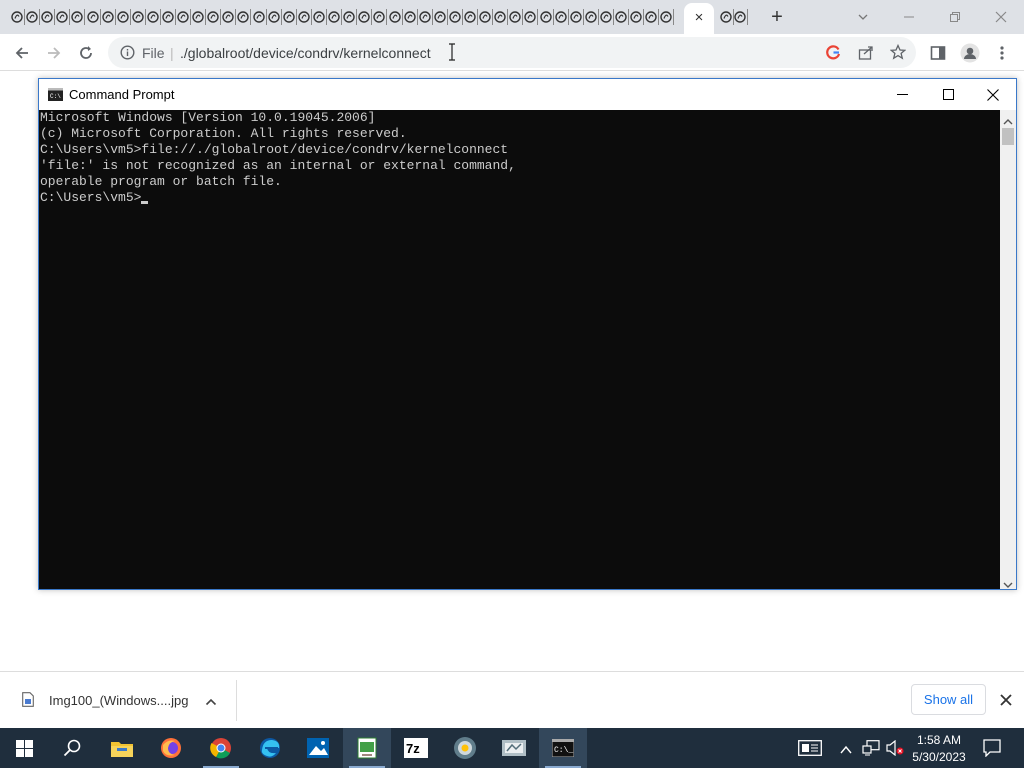 This screenshot has width=1024, height=768. What do you see at coordinates (171, 748) in the screenshot?
I see `firefox-icon` at bounding box center [171, 748].